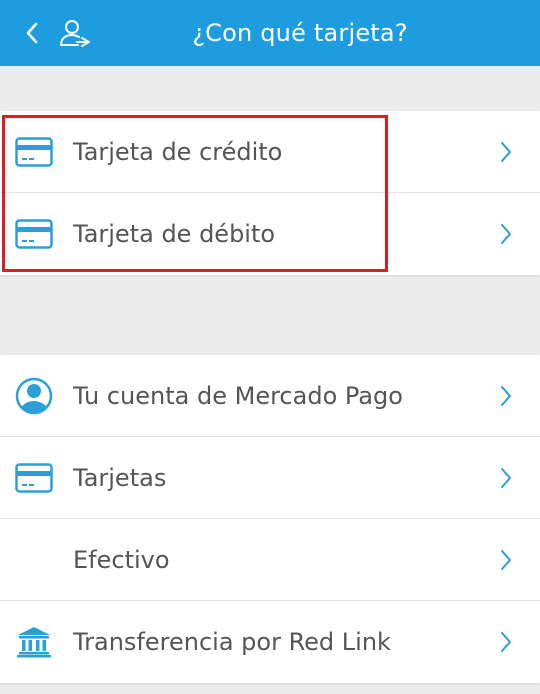 The width and height of the screenshot is (540, 694). What do you see at coordinates (270, 478) in the screenshot?
I see `list-item-cards: Tarjetas` at bounding box center [270, 478].